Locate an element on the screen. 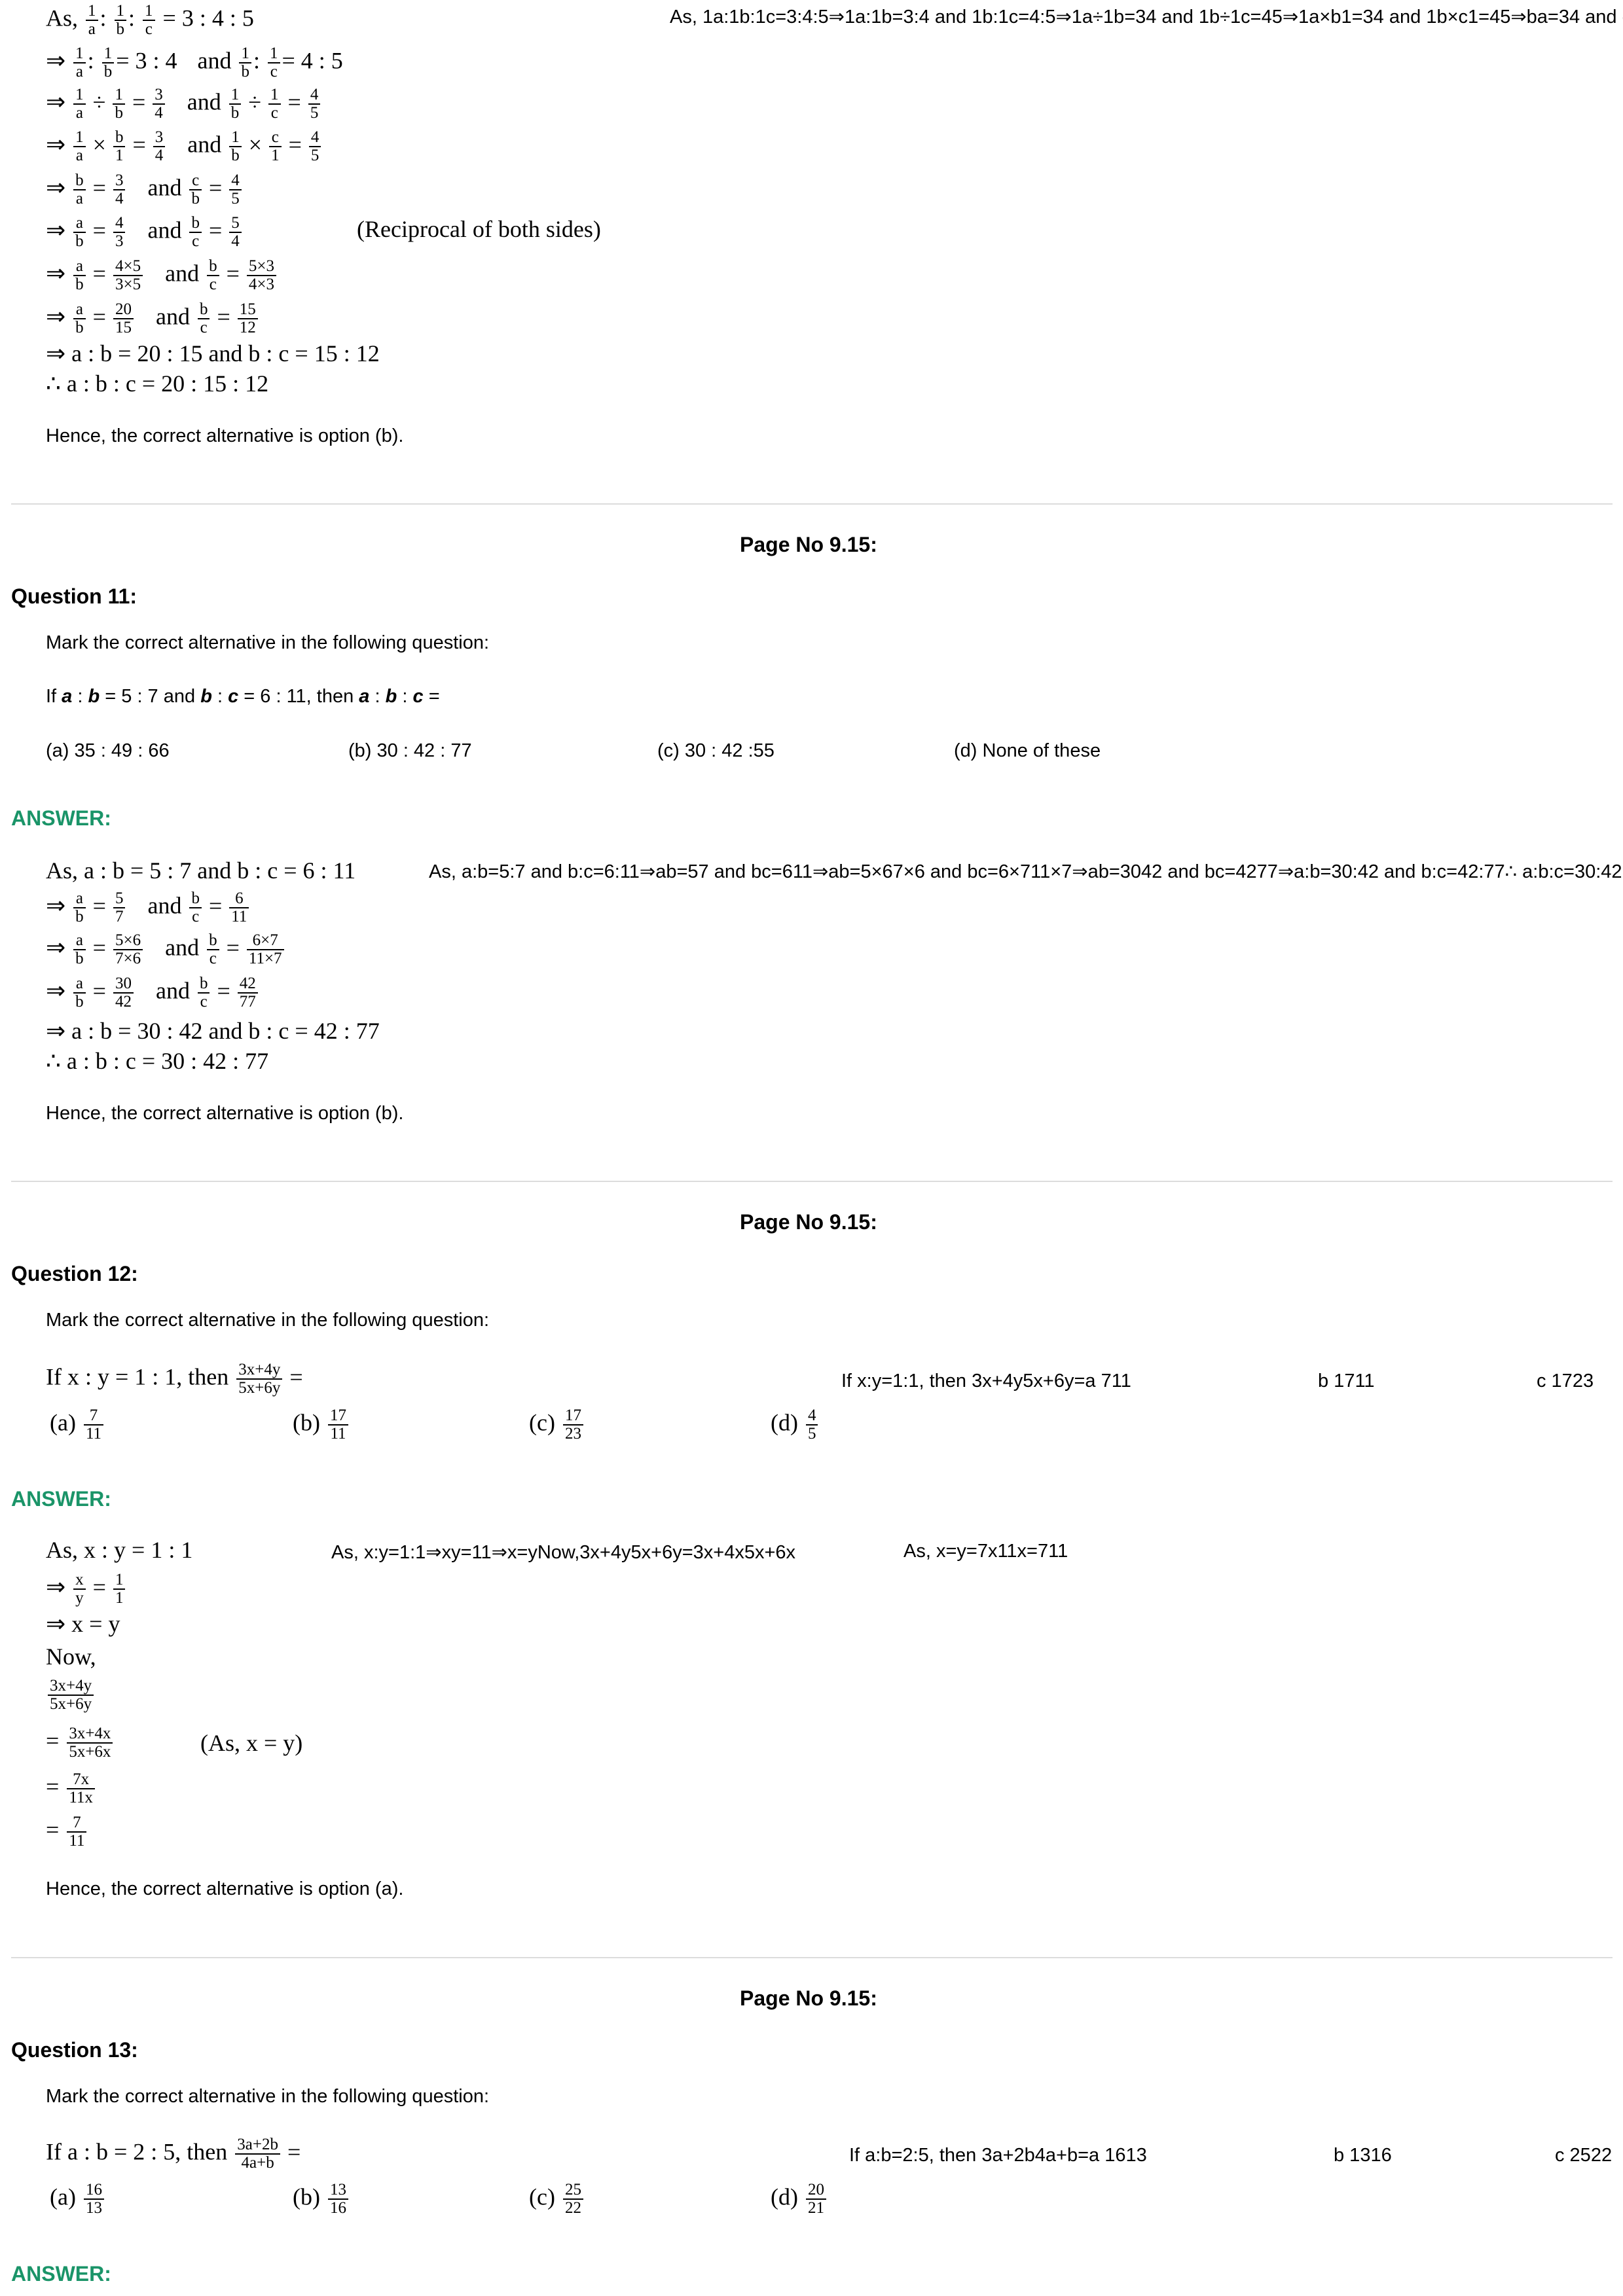  q11-line-1: As, a : b = 5 : 7 and b : c = 6 : 11 is located at coordinates (201, 870).